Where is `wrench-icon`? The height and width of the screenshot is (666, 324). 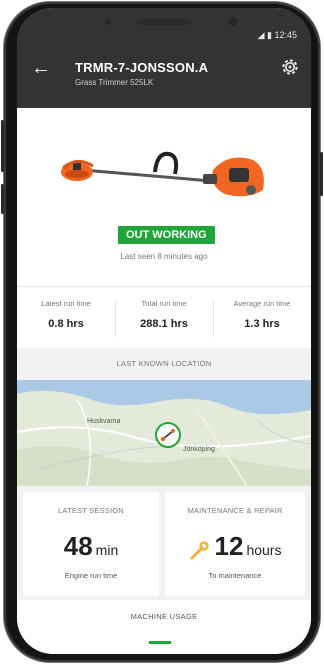 wrench-icon is located at coordinates (199, 550).